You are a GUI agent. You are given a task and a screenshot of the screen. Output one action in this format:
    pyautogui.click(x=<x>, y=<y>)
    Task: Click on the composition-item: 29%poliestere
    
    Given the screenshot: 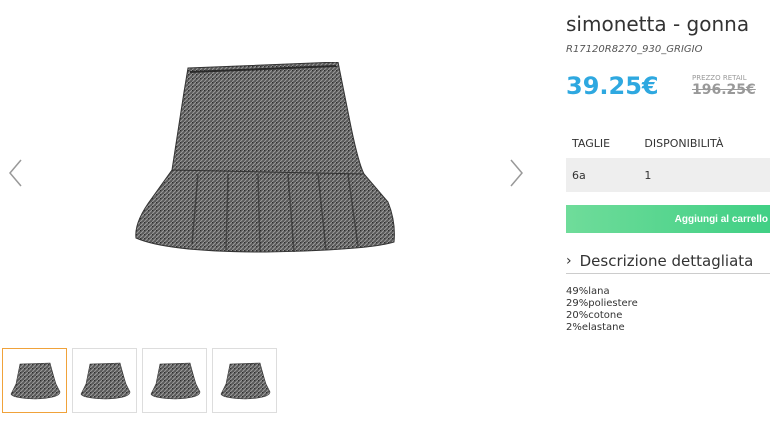 What is the action you would take?
    pyautogui.click(x=602, y=303)
    